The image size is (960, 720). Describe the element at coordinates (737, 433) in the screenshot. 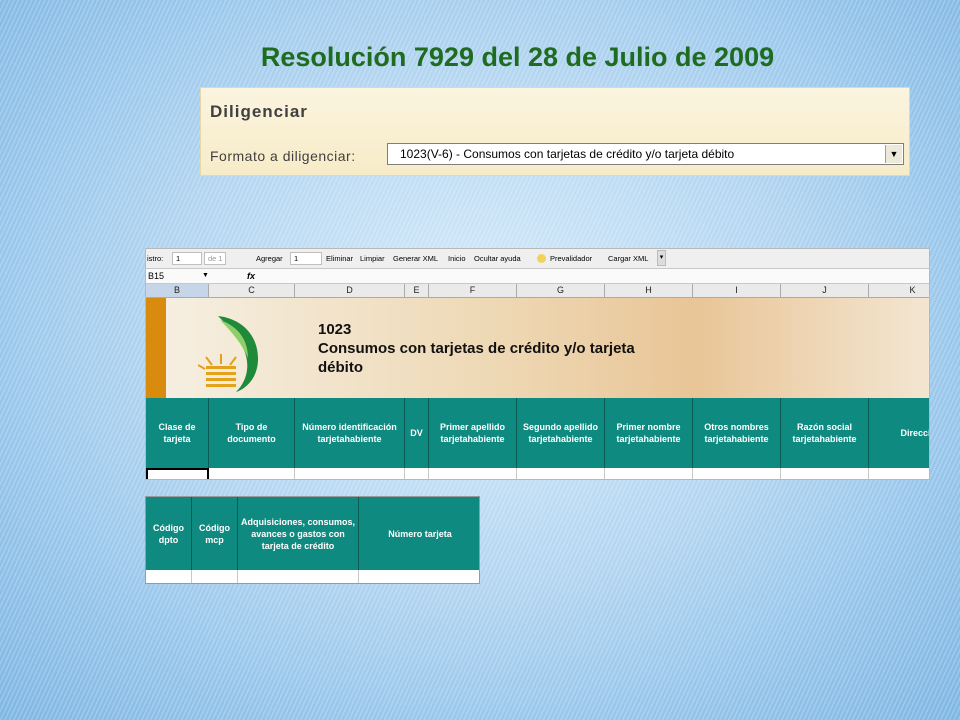

I see `header-otros-nombres: Otros nombres tarjetahabiente` at that location.